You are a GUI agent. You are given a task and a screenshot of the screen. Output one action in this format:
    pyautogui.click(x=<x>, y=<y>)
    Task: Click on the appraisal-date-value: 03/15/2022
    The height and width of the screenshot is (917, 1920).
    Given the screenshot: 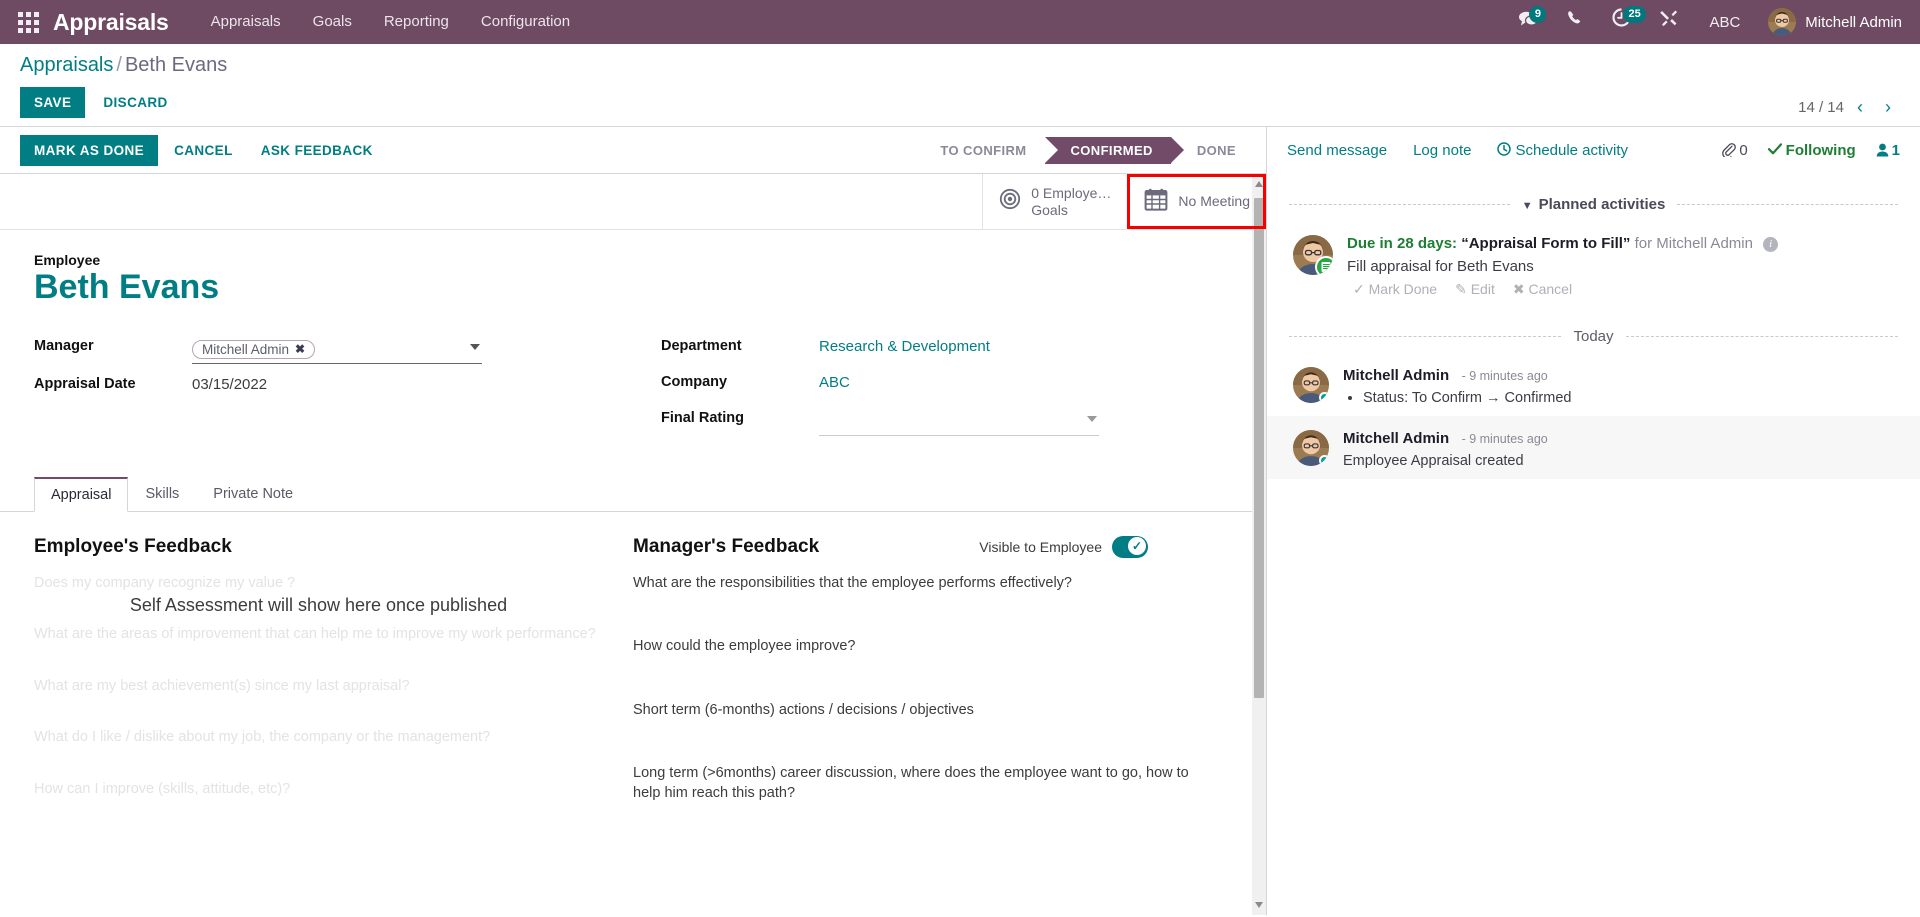 What is the action you would take?
    pyautogui.click(x=412, y=382)
    